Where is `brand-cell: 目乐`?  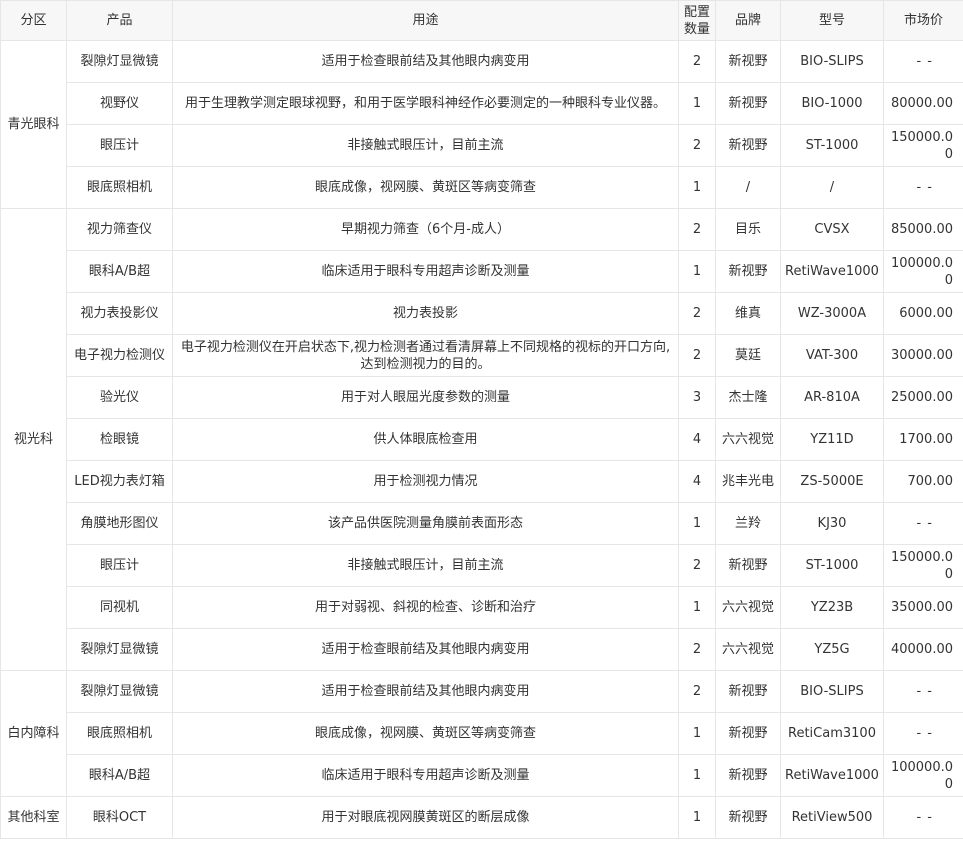
brand-cell: 目乐 is located at coordinates (748, 229).